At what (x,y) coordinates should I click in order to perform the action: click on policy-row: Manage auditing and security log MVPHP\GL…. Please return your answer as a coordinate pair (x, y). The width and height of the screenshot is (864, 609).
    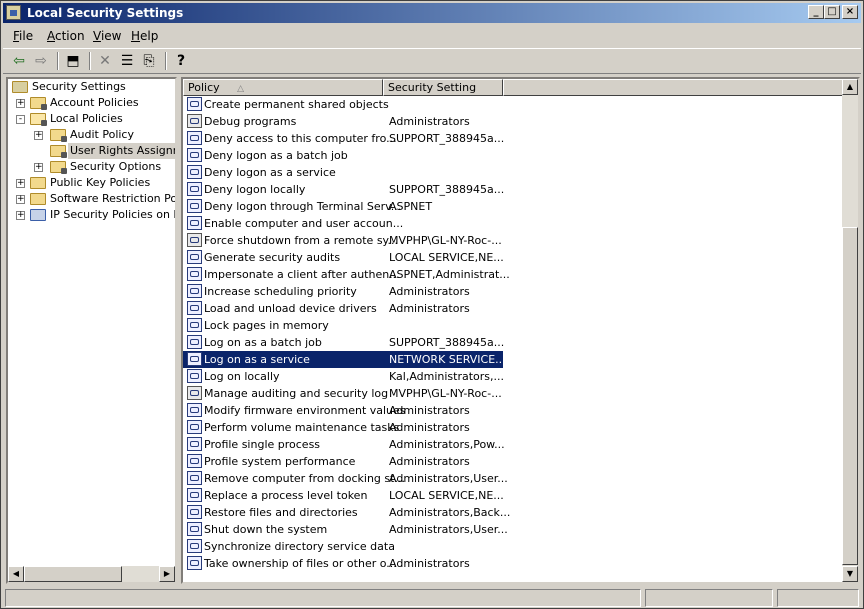
    Looking at the image, I should click on (343, 393).